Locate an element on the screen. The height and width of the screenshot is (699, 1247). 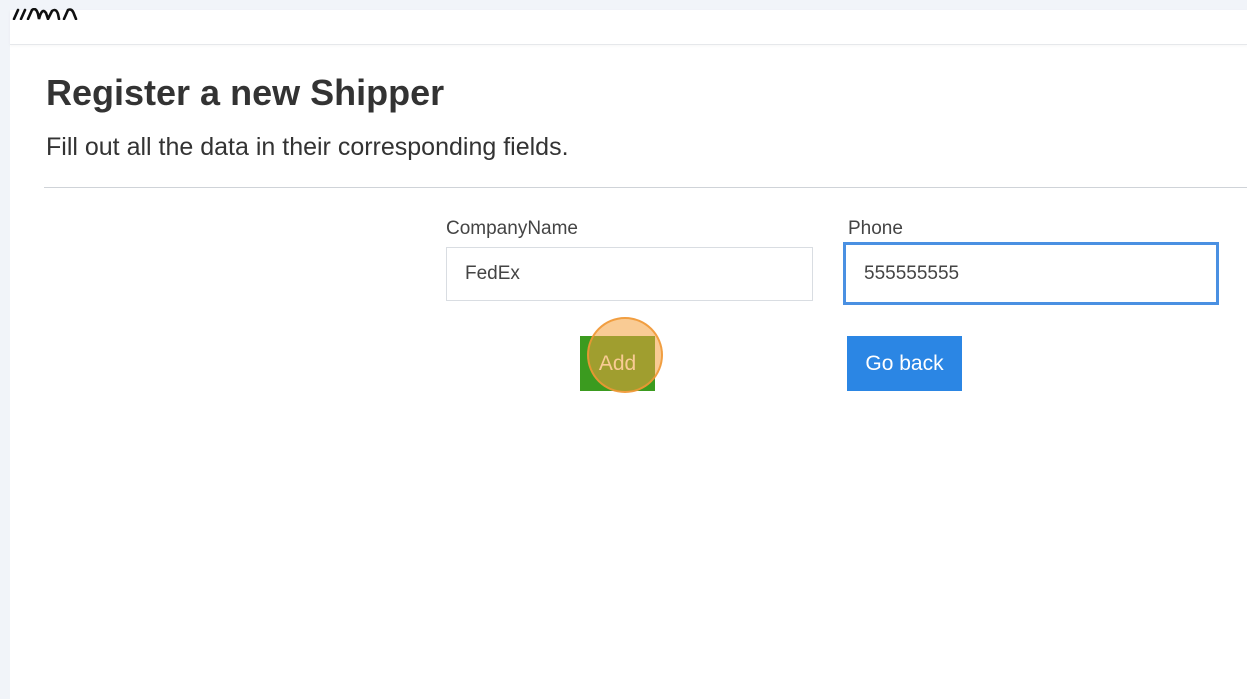
page-title: Register a new Shipper is located at coordinates (245, 92).